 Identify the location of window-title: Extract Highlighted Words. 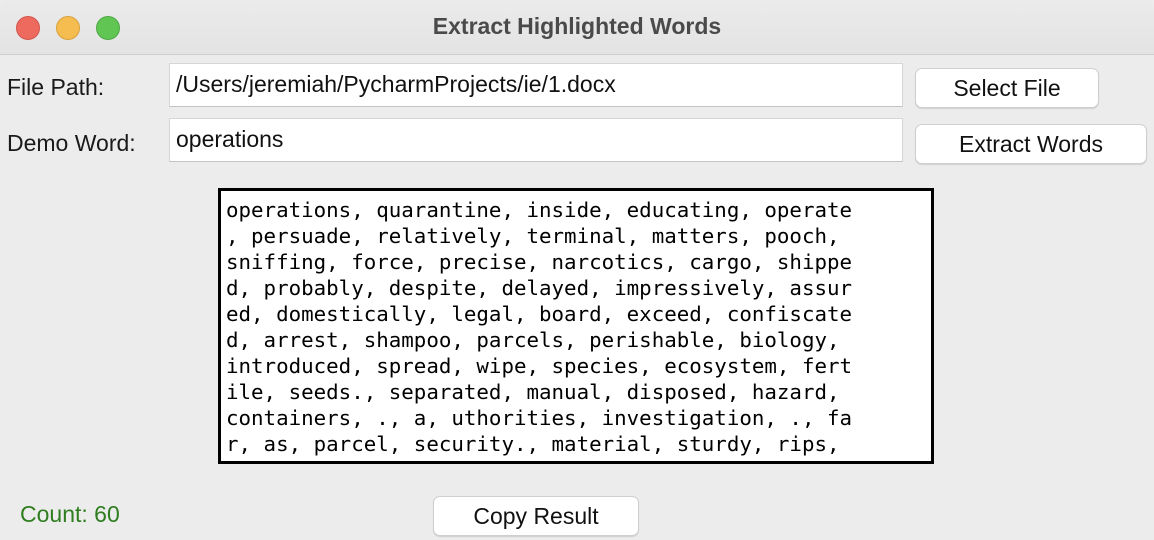
(577, 26).